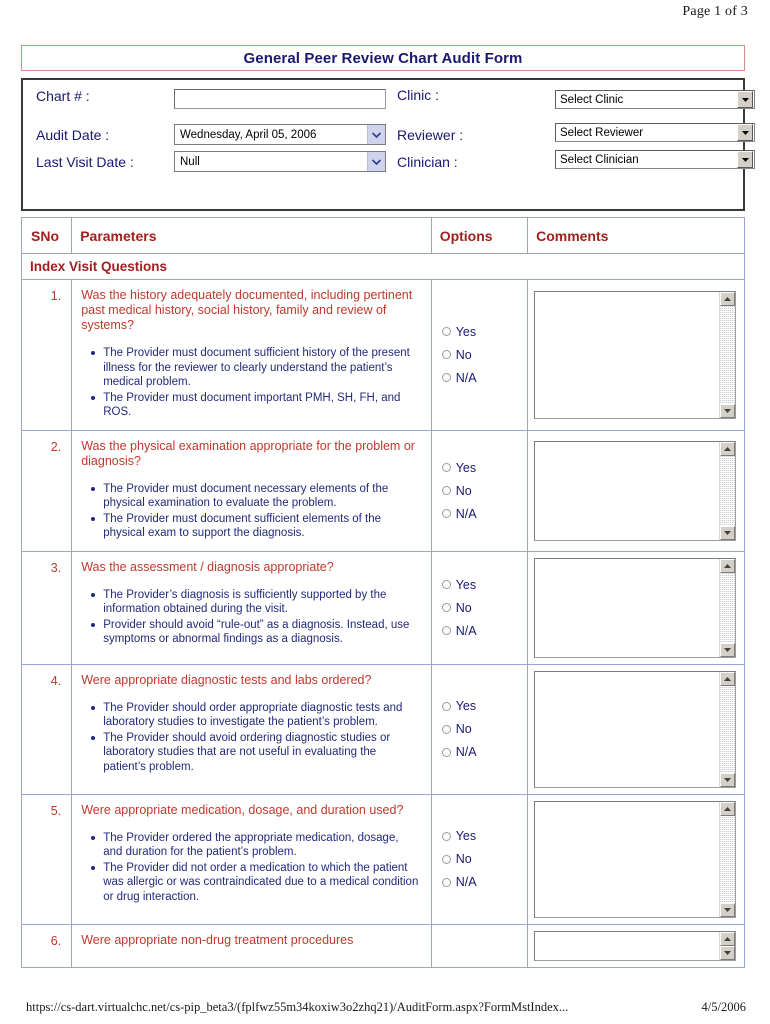 This screenshot has width=770, height=1024. I want to click on row-serial-number: 3., so click(46, 607).